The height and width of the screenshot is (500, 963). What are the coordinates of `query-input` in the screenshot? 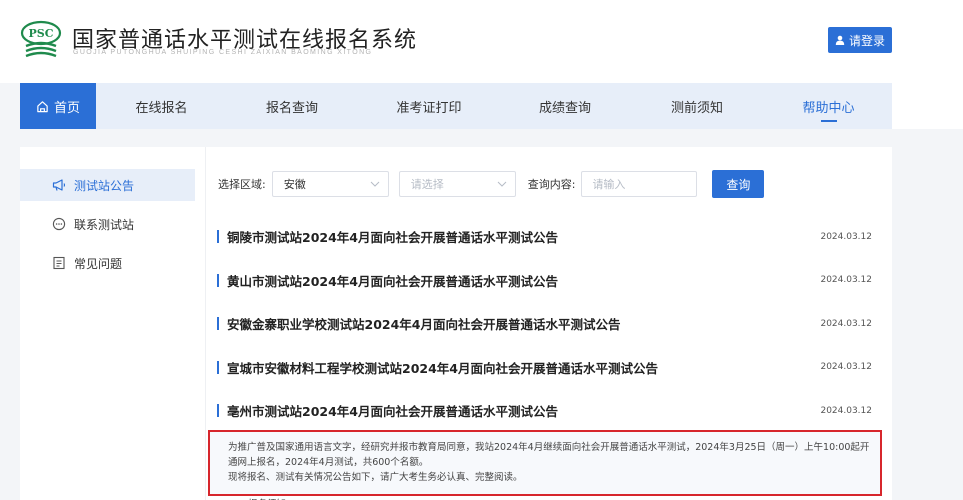 It's located at (639, 184).